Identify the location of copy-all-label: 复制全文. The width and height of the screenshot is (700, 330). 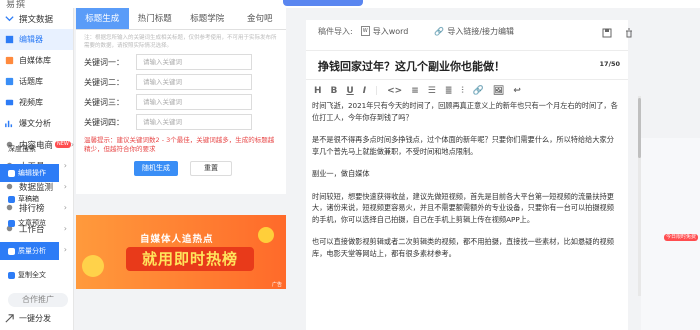
(32, 275).